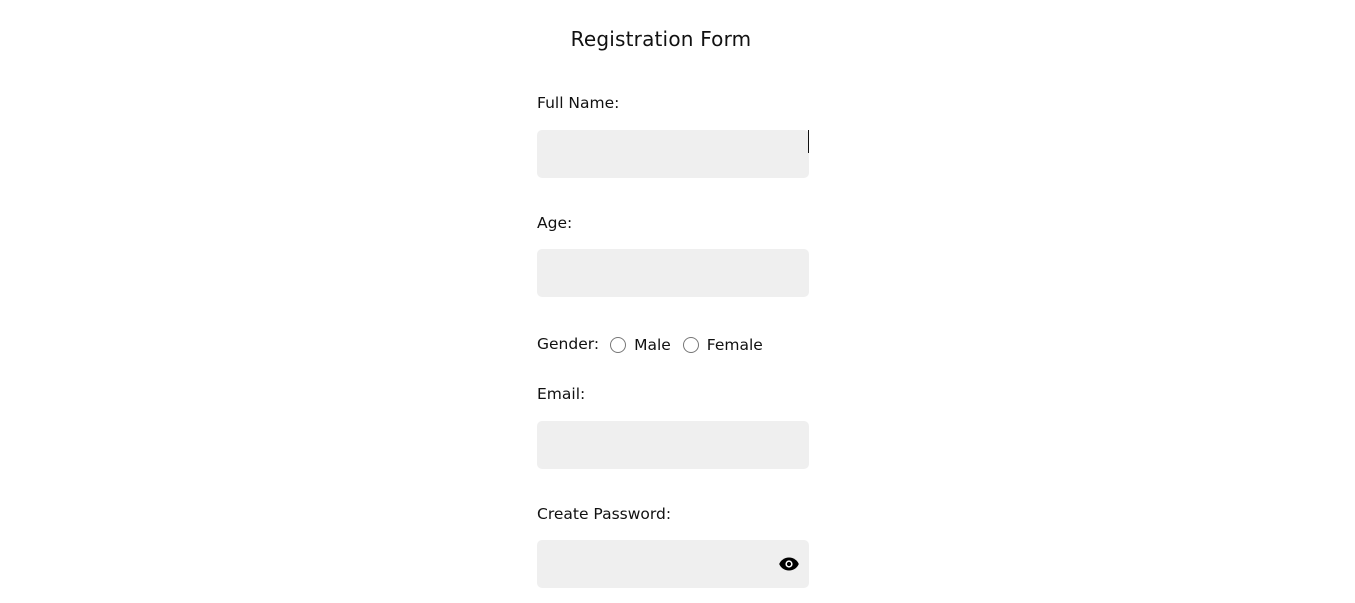 The image size is (1355, 603). What do you see at coordinates (661, 39) in the screenshot?
I see `form-title: Registration Form` at bounding box center [661, 39].